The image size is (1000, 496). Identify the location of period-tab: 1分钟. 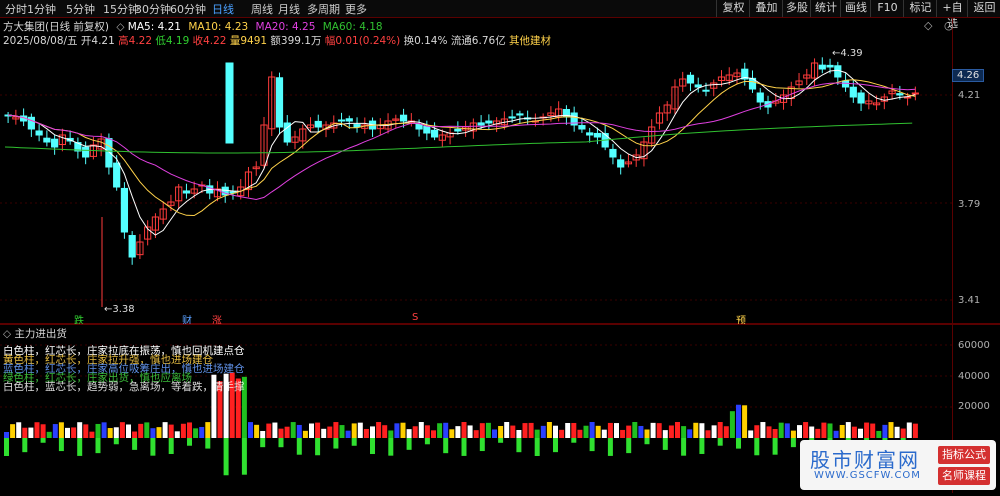
(41, 9).